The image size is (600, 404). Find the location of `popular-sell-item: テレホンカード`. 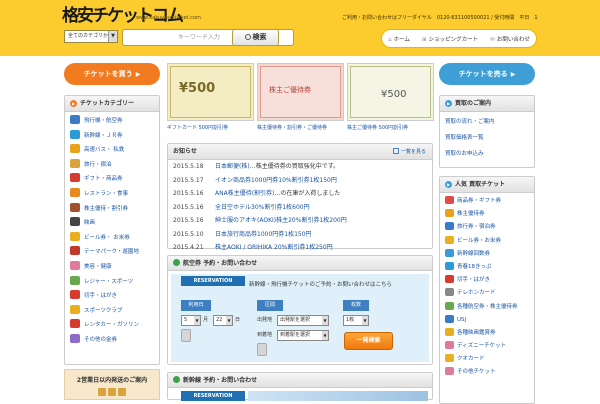

popular-sell-item: テレホンカード is located at coordinates (487, 293).